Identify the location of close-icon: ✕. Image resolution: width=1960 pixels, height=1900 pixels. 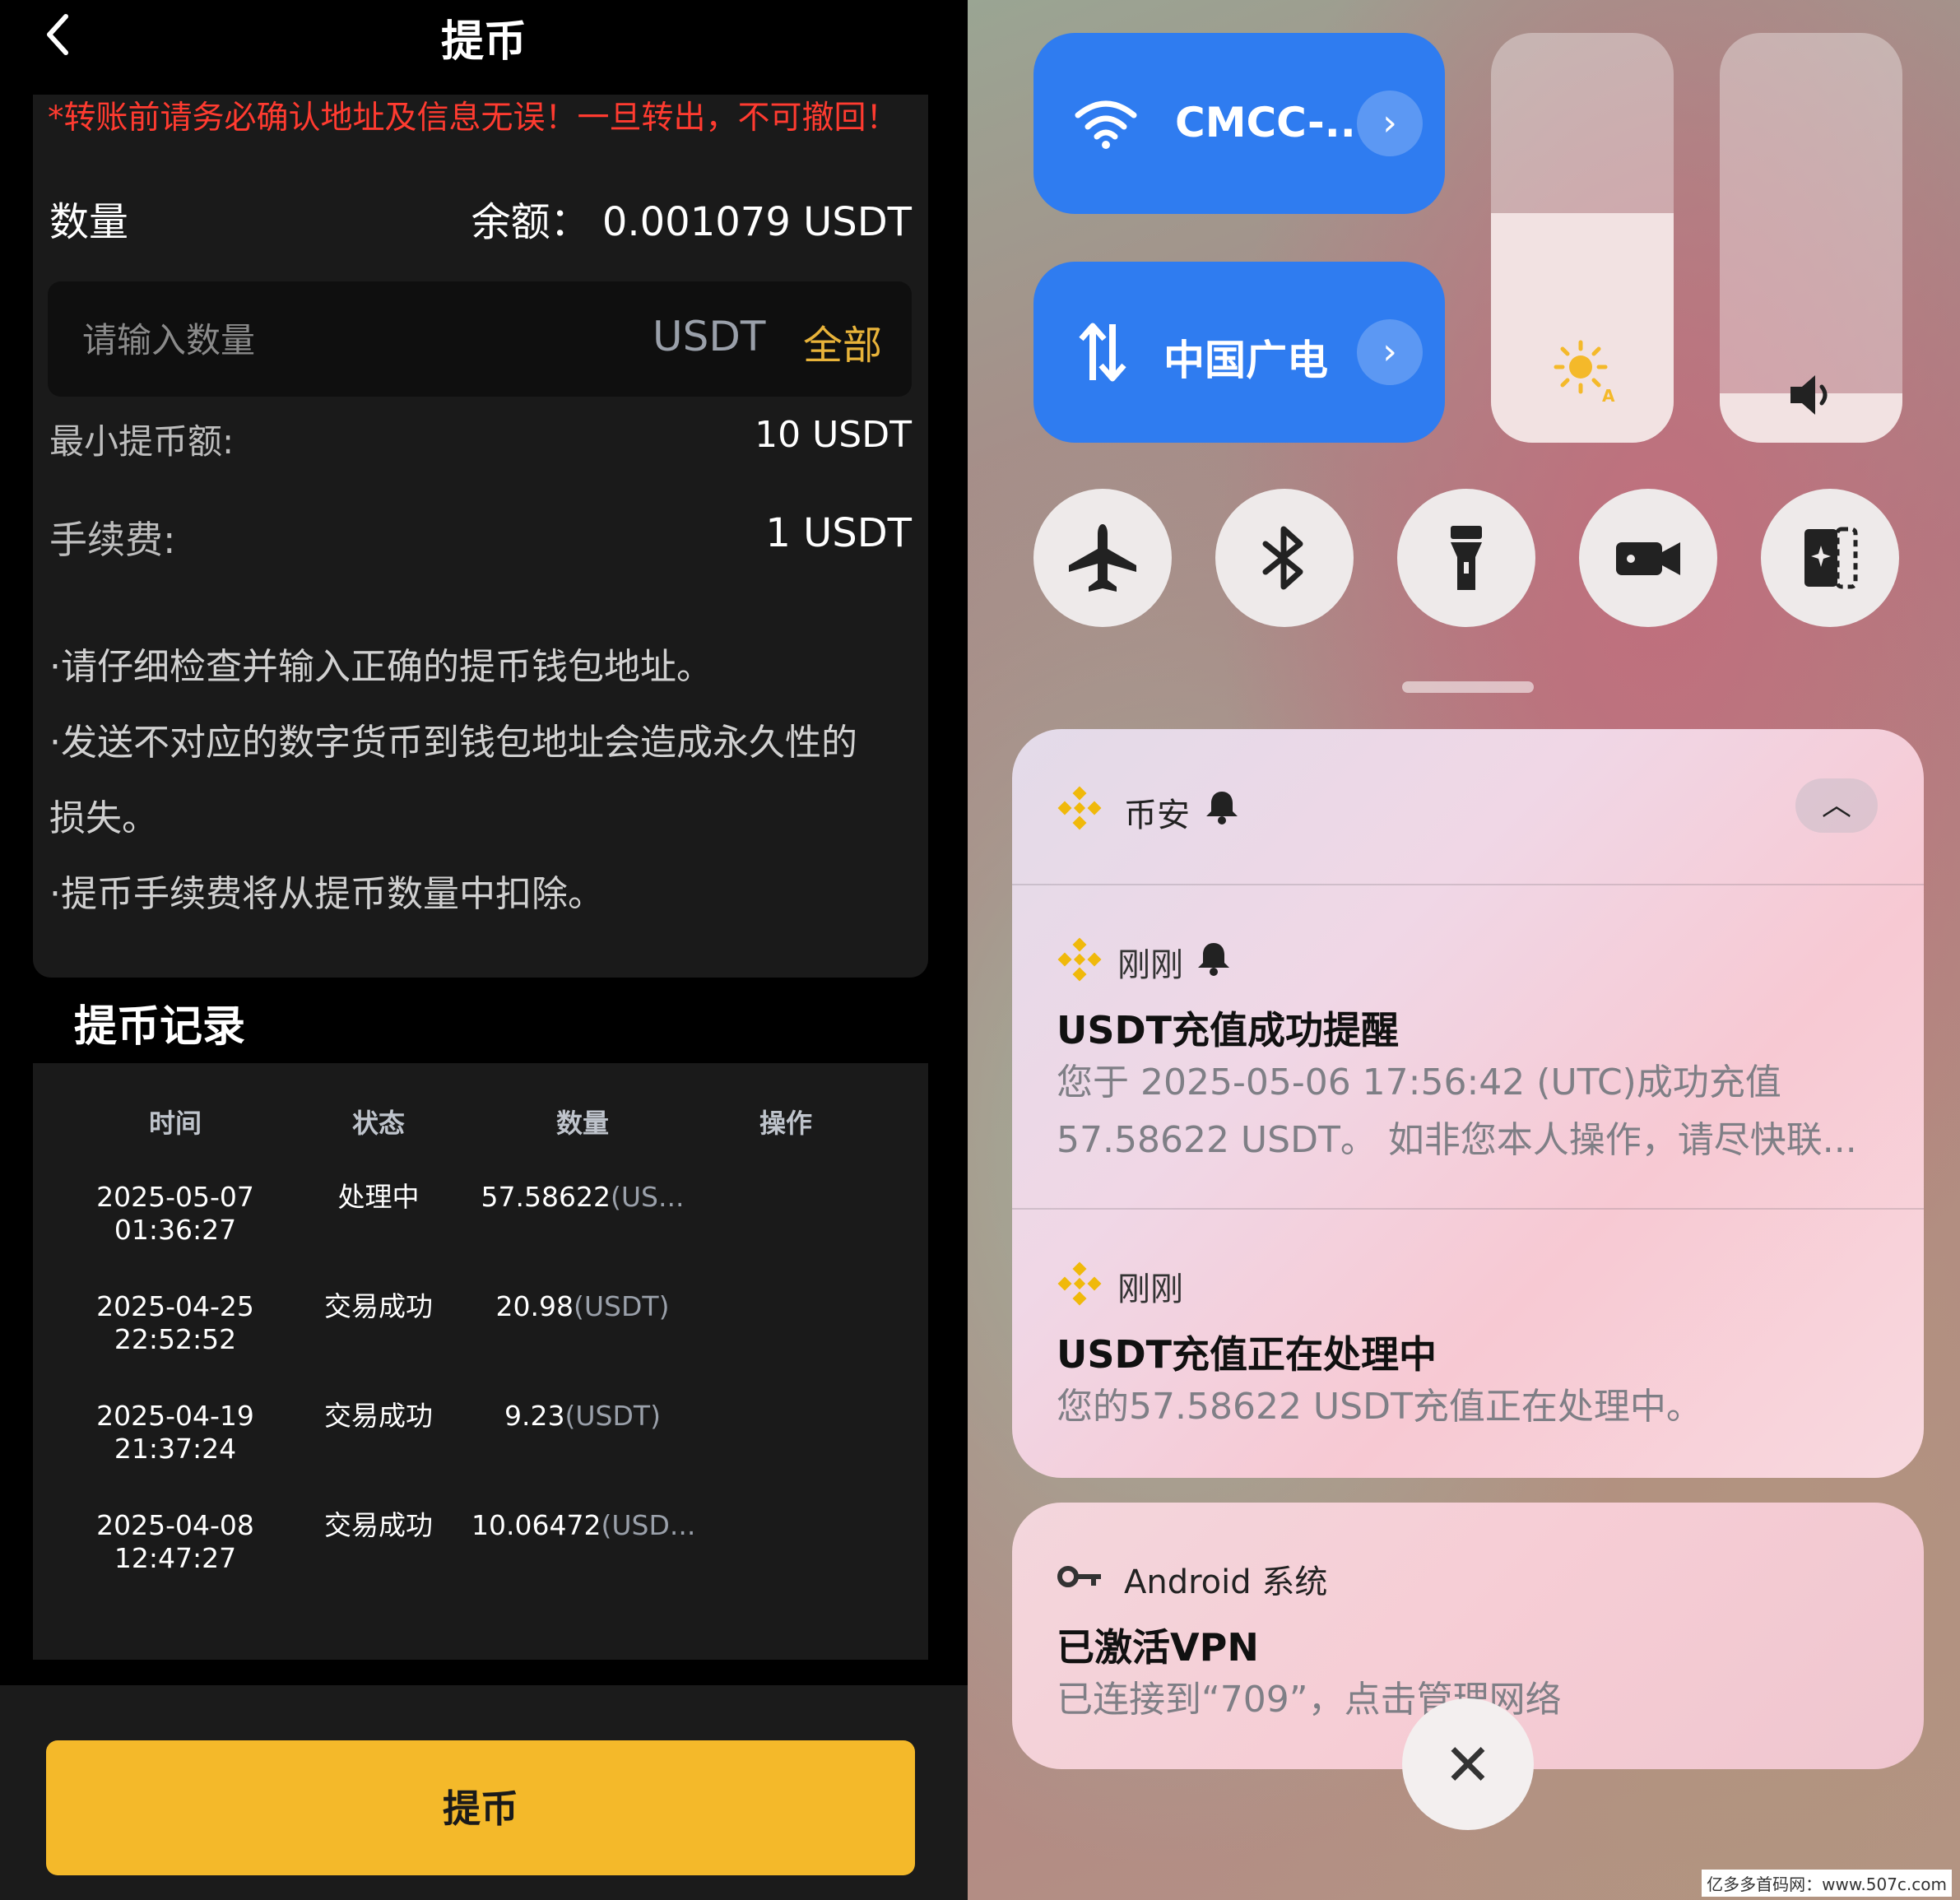
(1468, 1764).